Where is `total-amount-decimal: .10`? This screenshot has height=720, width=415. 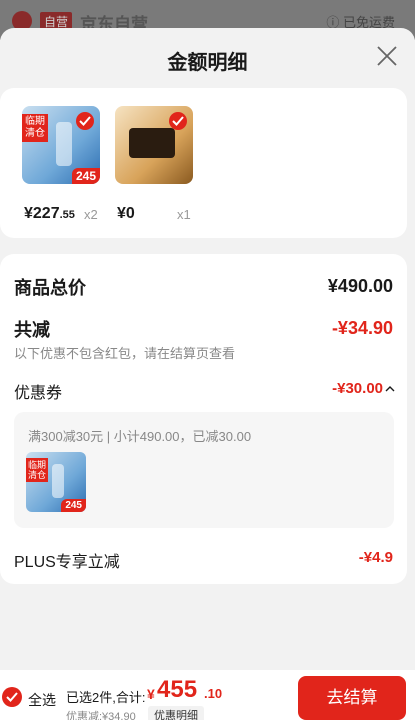
total-amount-decimal: .10 is located at coordinates (213, 693).